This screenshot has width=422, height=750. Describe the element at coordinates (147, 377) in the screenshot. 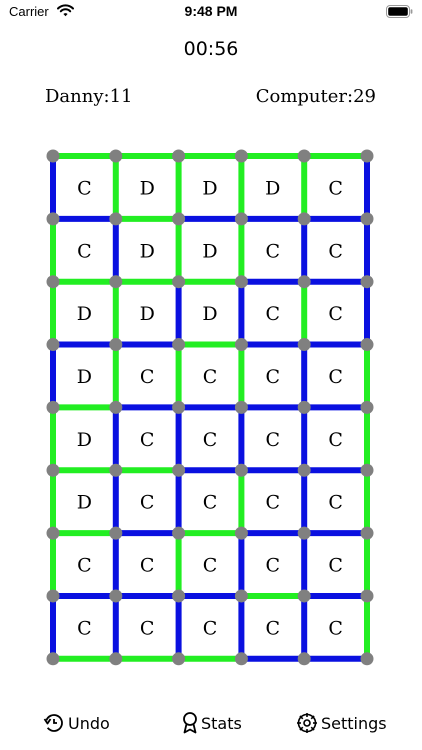

I see `box-owner-3-1: C` at that location.